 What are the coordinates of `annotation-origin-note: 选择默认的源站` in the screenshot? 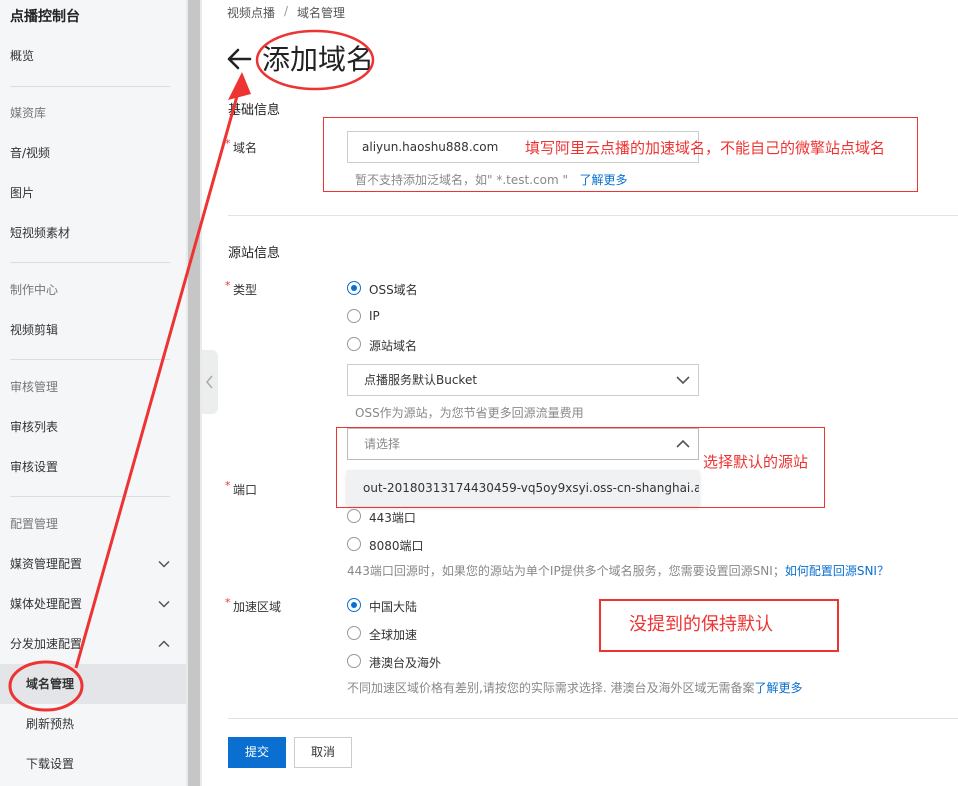 It's located at (756, 462).